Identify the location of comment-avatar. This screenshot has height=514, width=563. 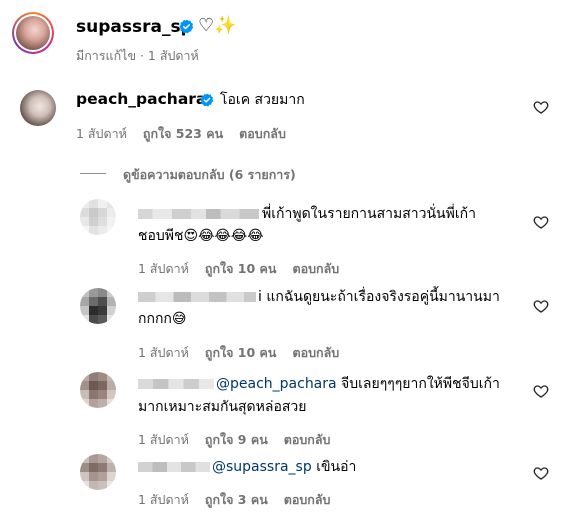
(38, 108).